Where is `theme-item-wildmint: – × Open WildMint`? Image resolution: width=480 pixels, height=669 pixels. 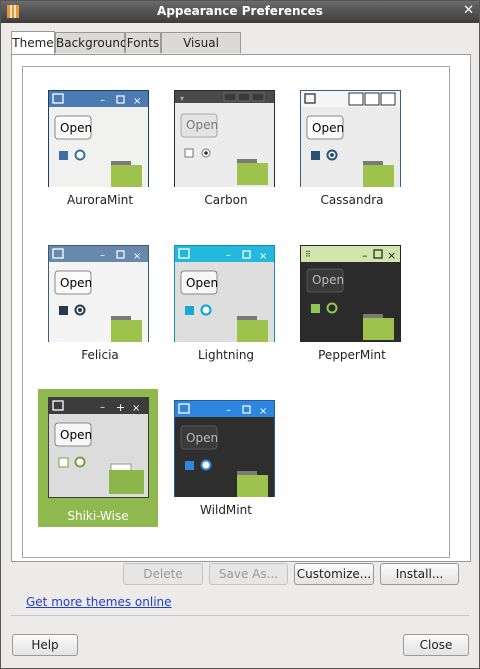 theme-item-wildmint: – × Open WildMint is located at coordinates (226, 453).